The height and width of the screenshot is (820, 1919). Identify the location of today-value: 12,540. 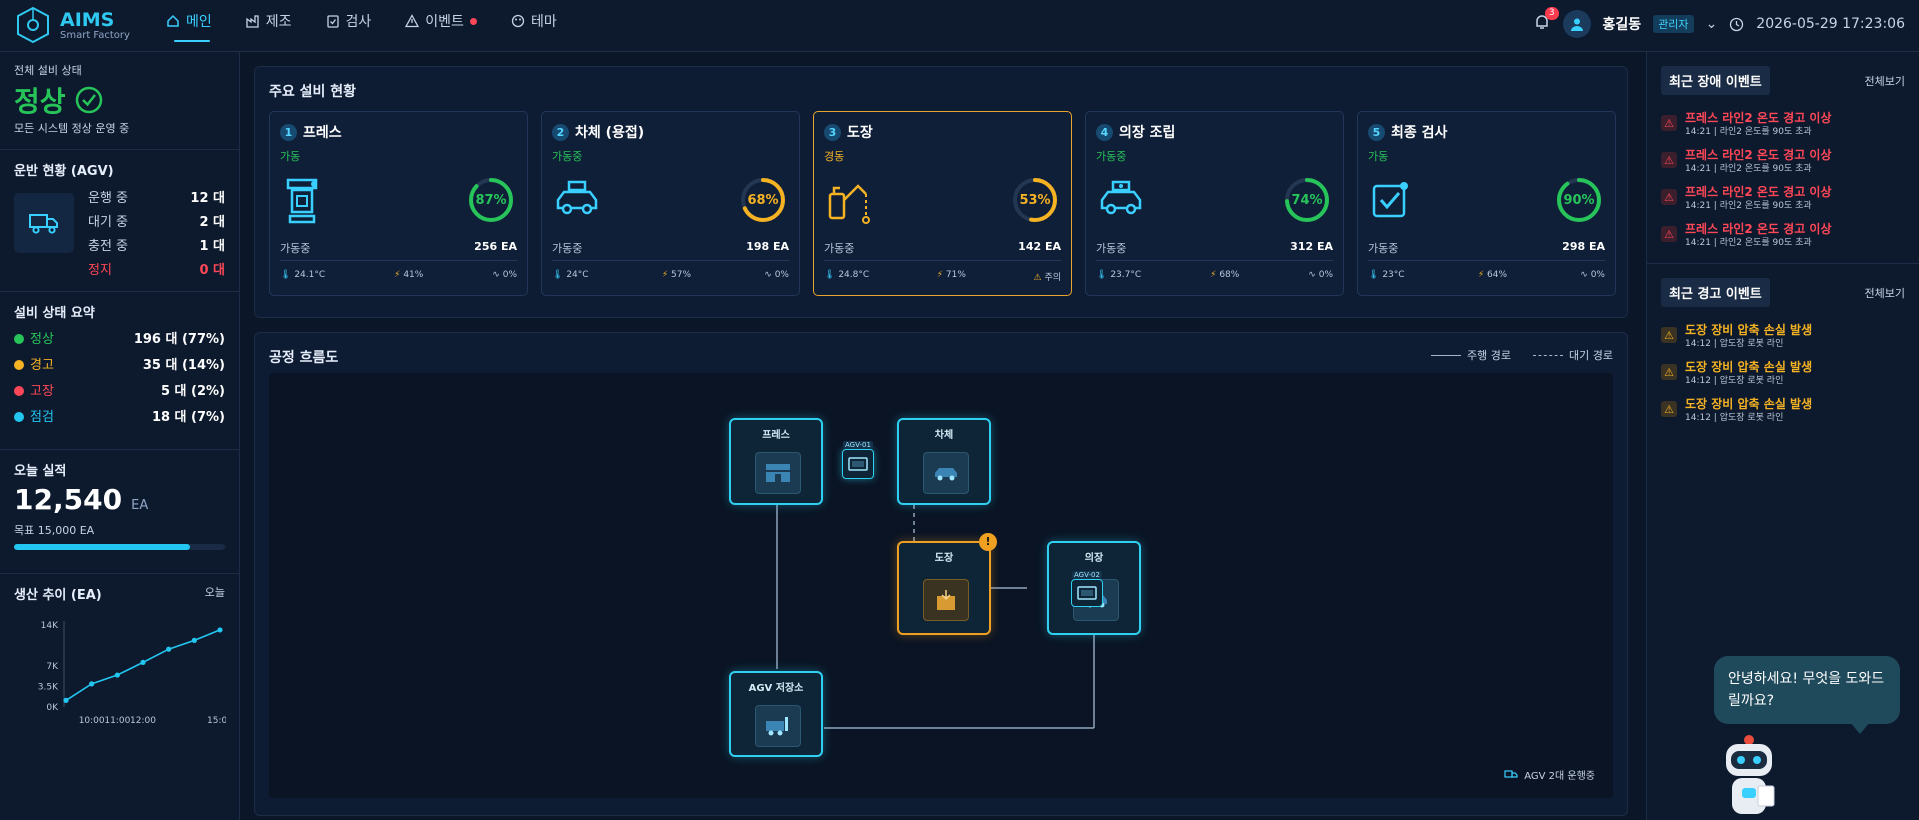
(68, 499).